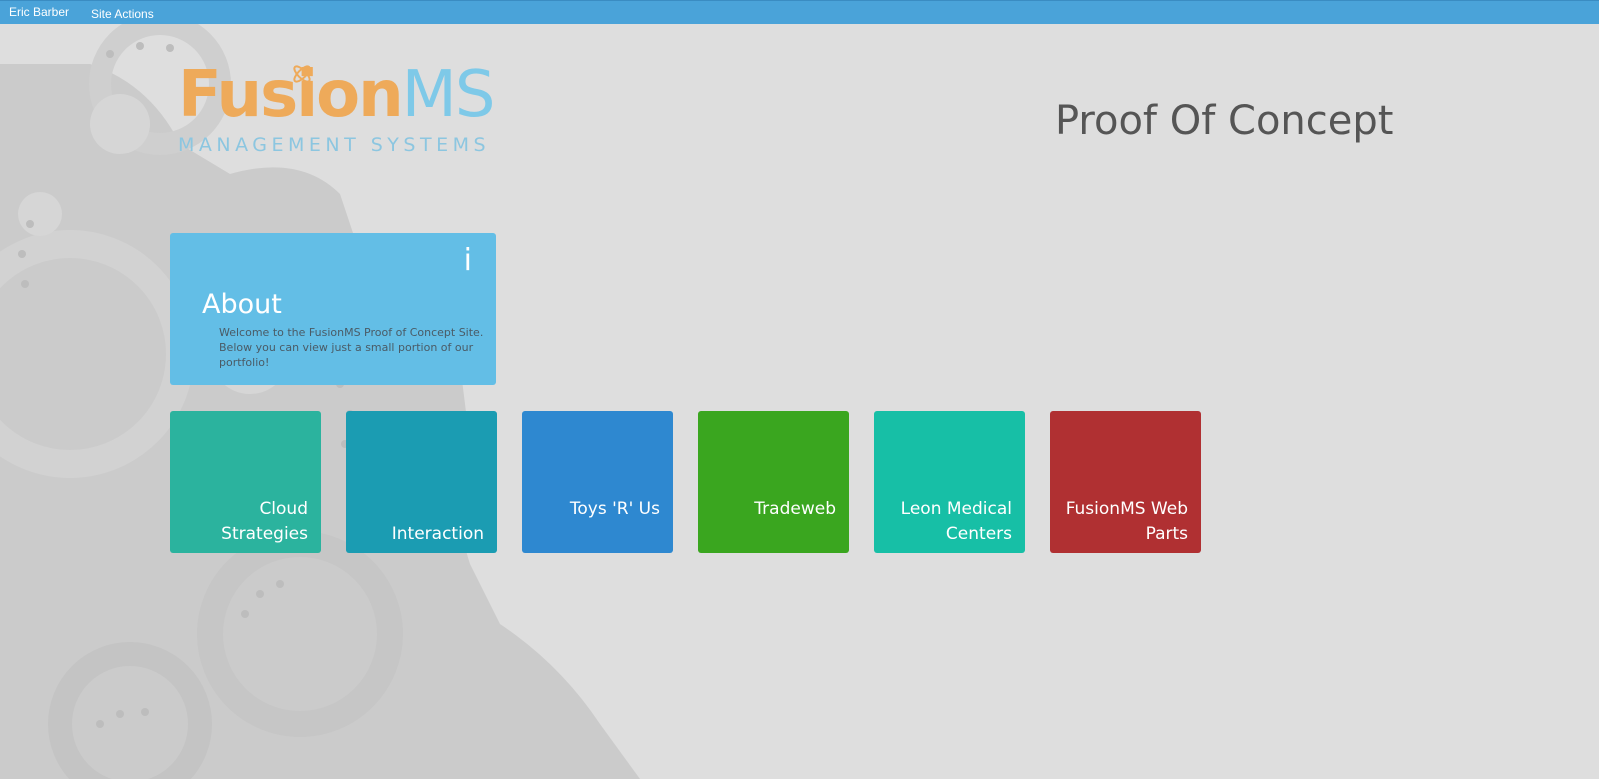 The width and height of the screenshot is (1599, 779). What do you see at coordinates (795, 509) in the screenshot?
I see `tile-label: Tradeweb` at bounding box center [795, 509].